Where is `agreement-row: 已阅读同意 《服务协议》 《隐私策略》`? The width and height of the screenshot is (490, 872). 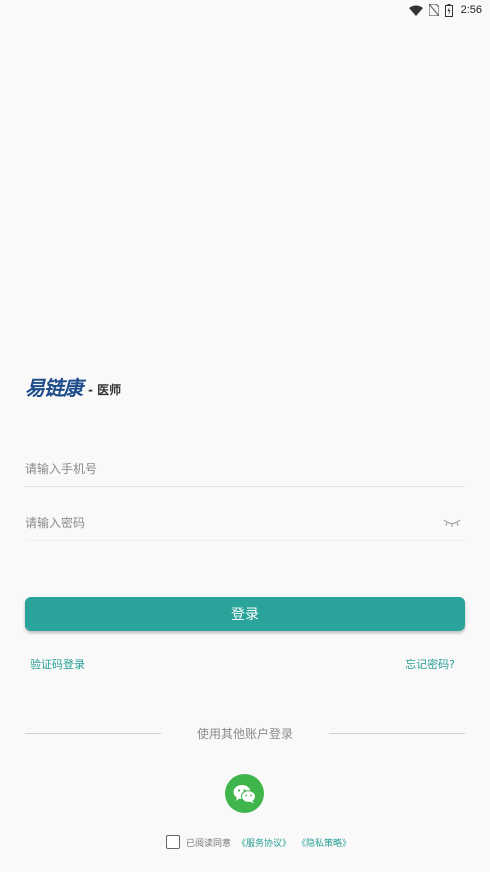
agreement-row: 已阅读同意 《服务协议》 《隐私策略》 is located at coordinates (258, 842).